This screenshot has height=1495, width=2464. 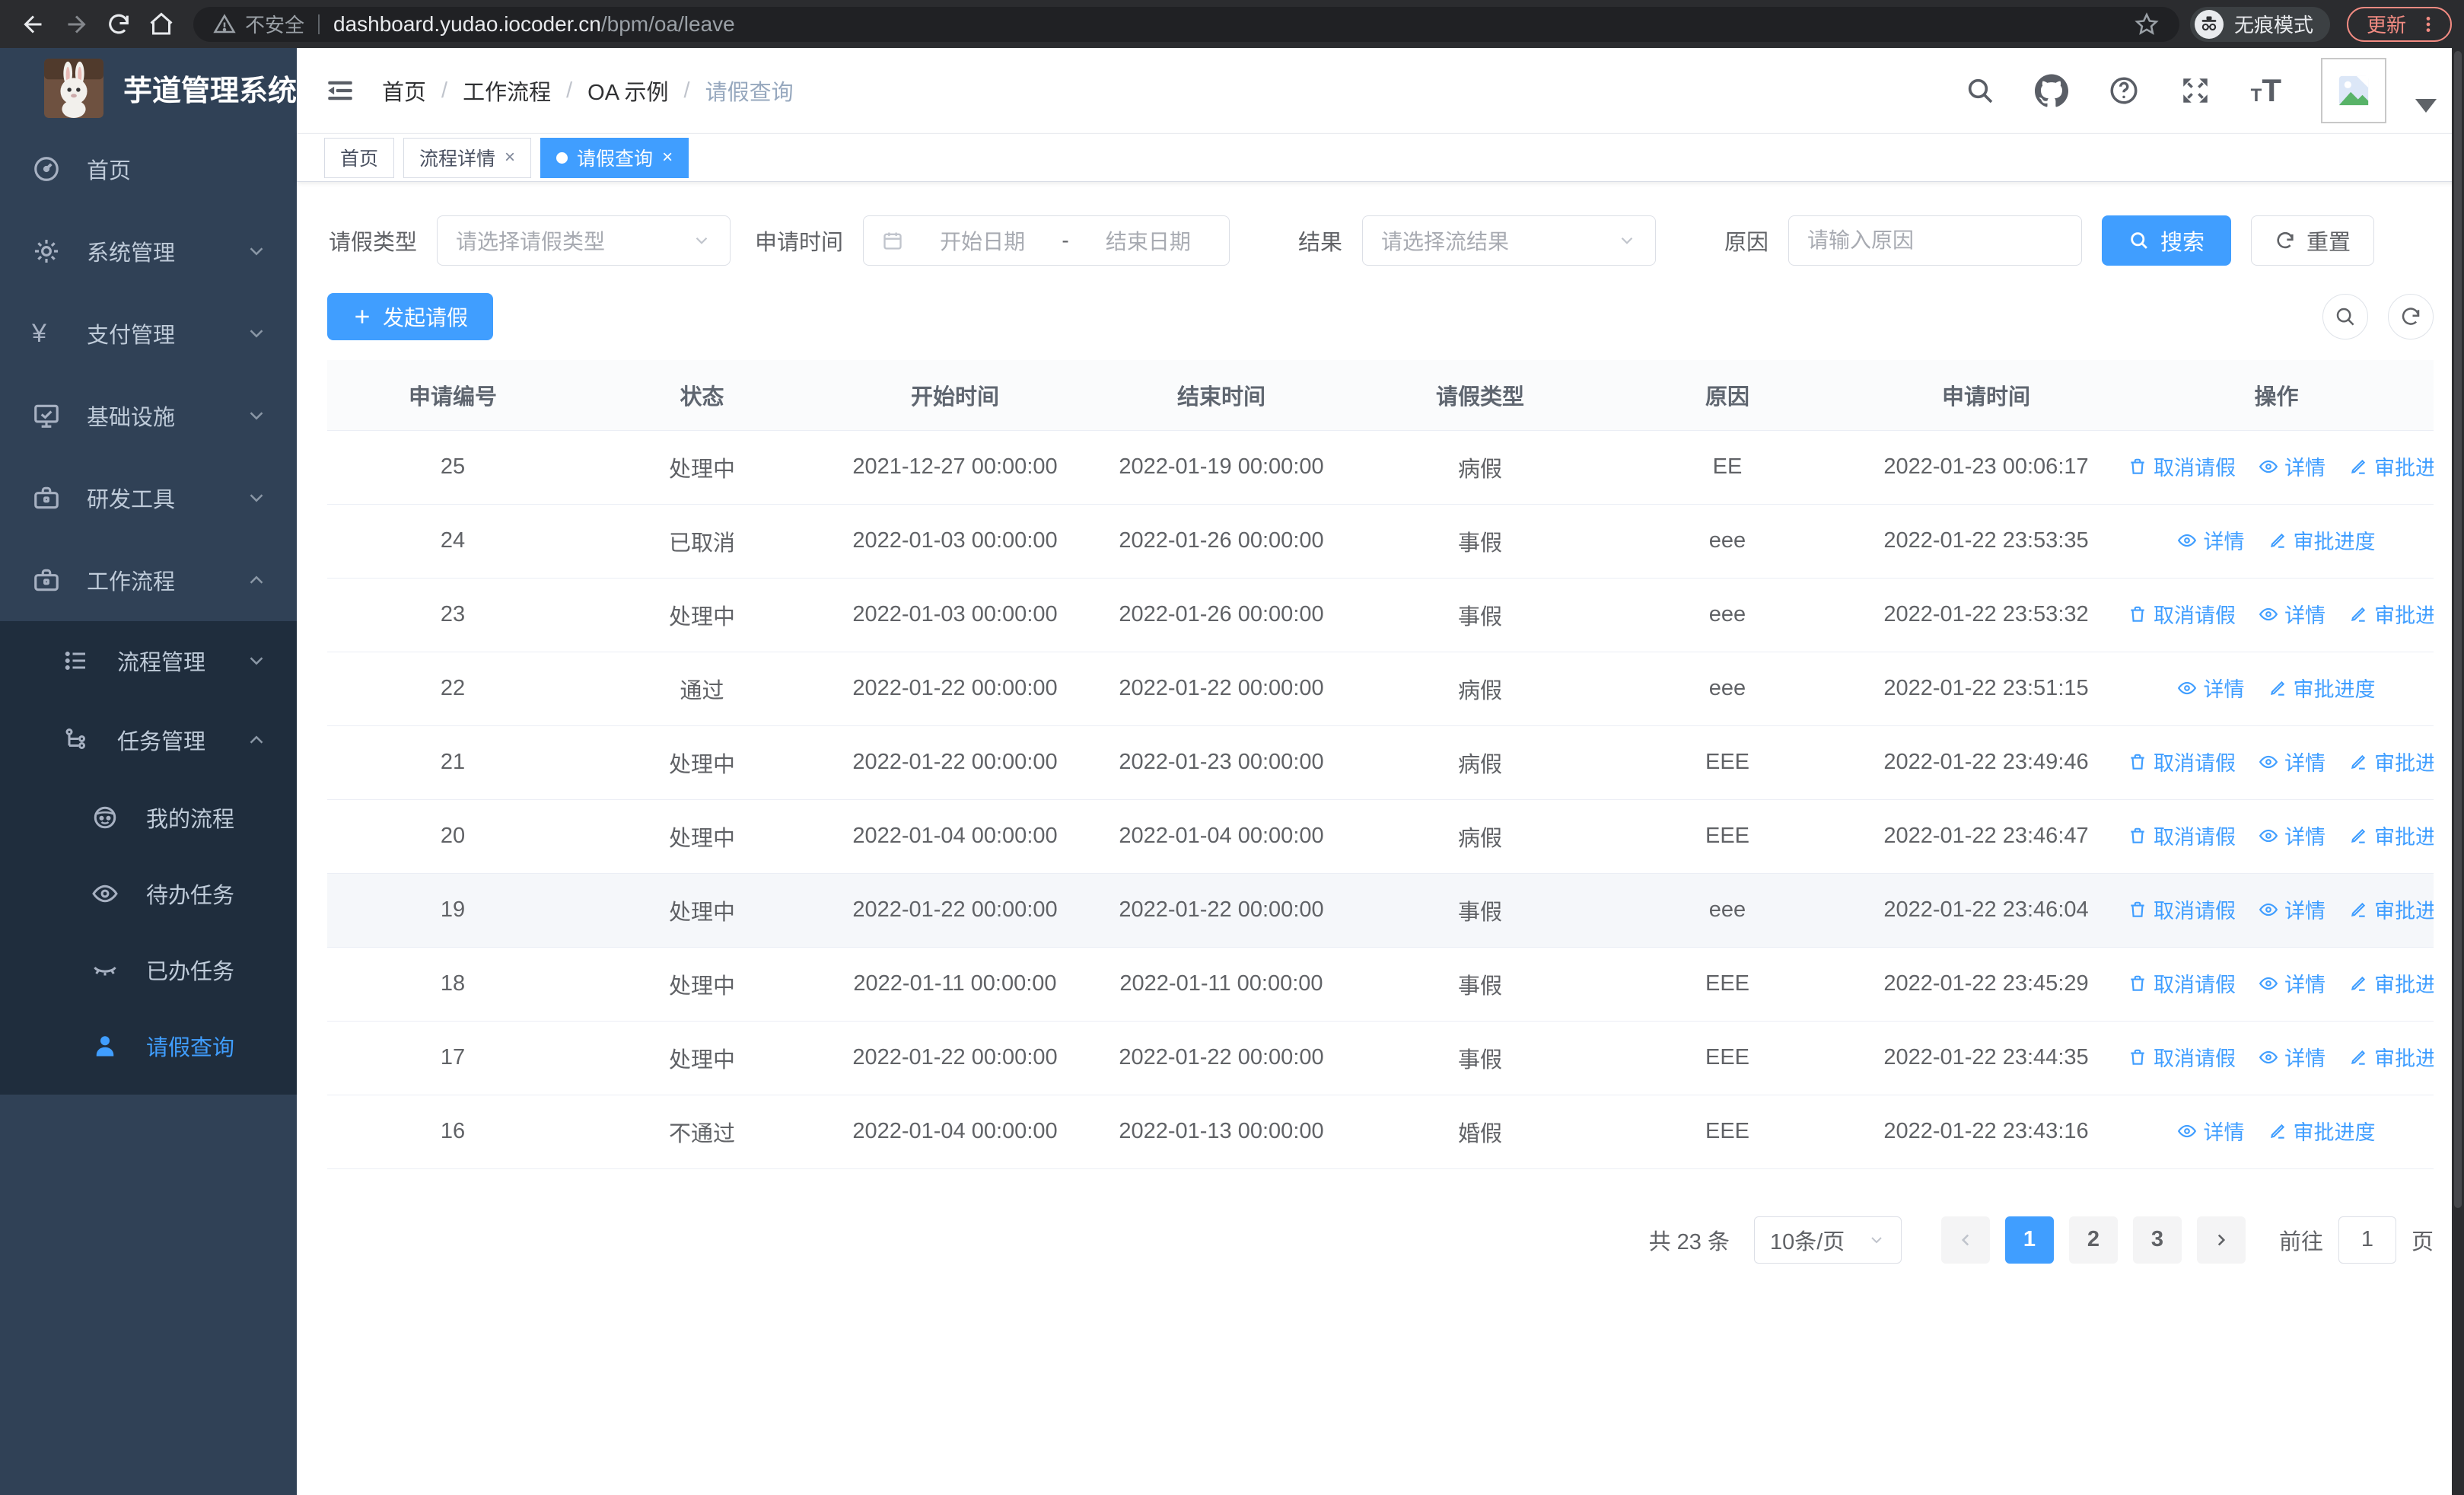 What do you see at coordinates (1509, 240) in the screenshot?
I see `result-select: 请选择流结果` at bounding box center [1509, 240].